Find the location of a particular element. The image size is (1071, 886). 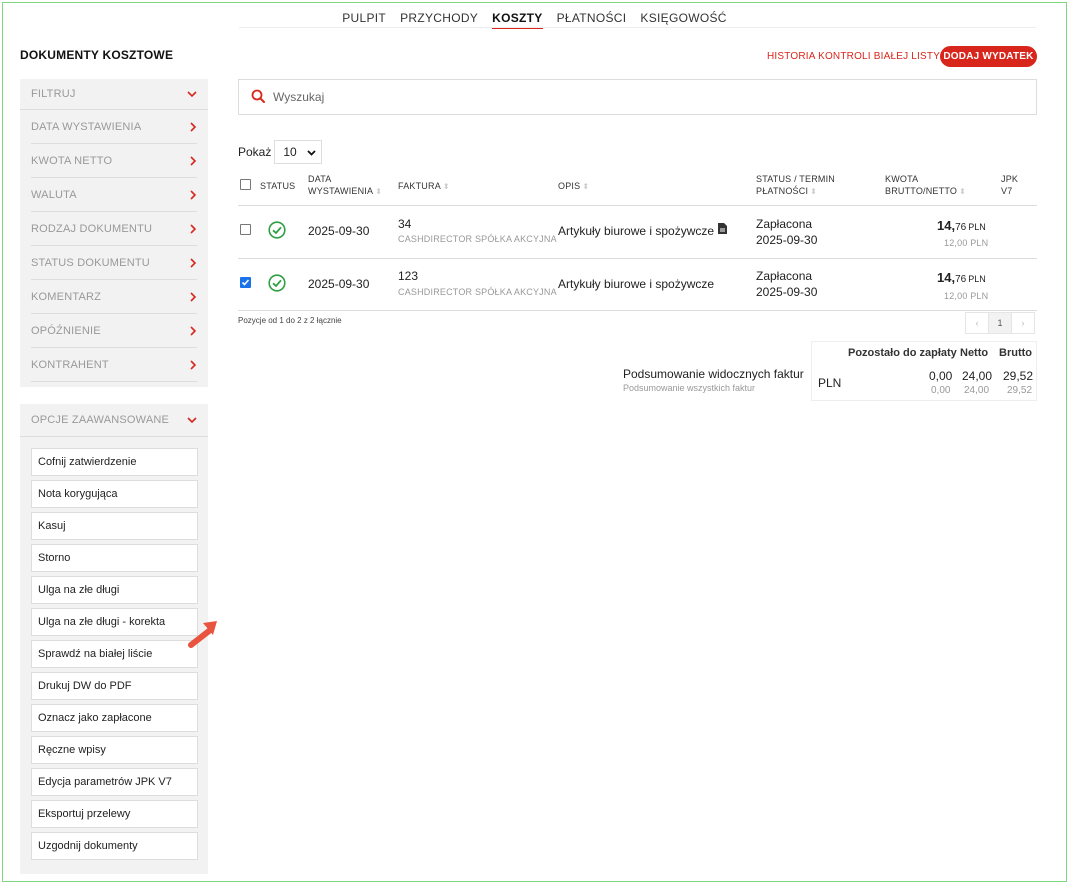

mark-paid-button: Oznacz jako zapłacone is located at coordinates (114, 718).